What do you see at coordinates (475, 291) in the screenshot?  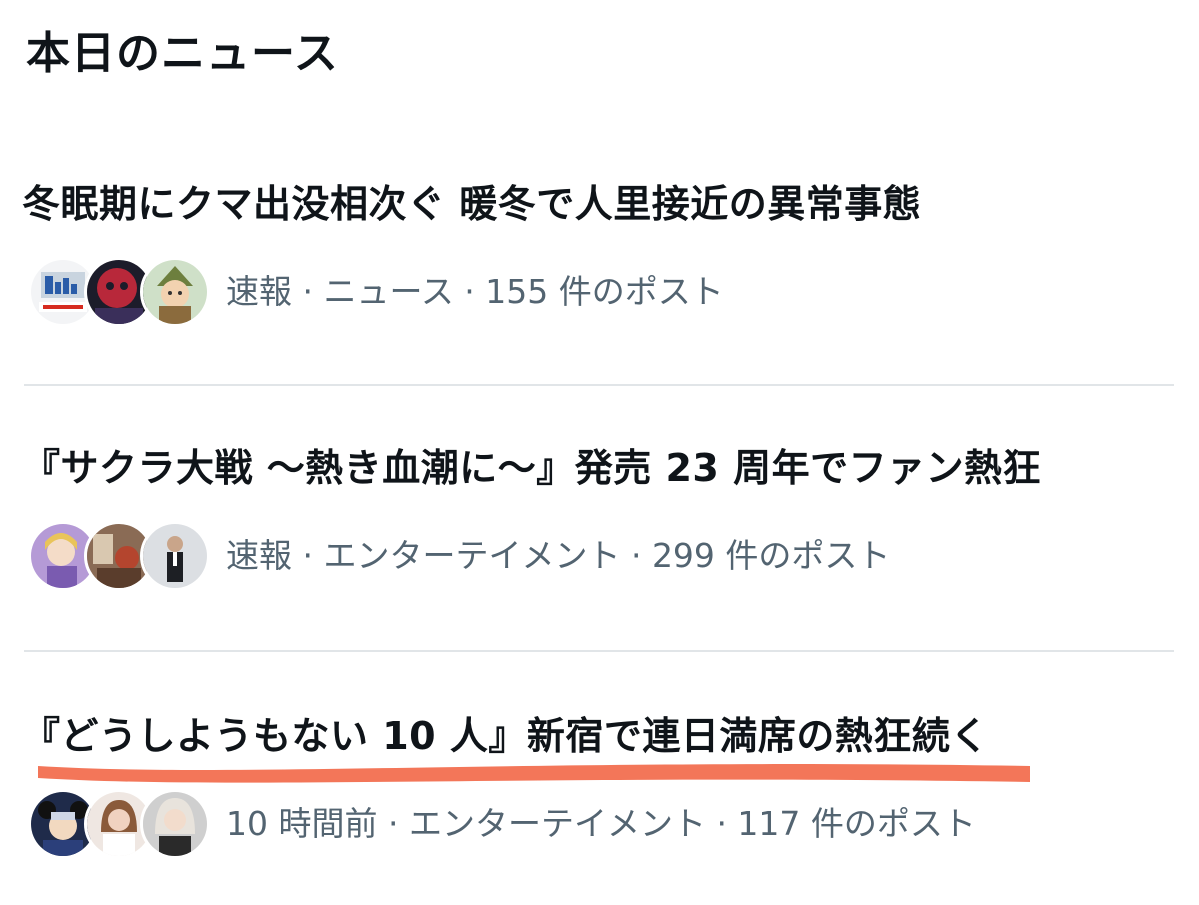 I see `news-meta: 速報 · ニュース · 155 件のポスト` at bounding box center [475, 291].